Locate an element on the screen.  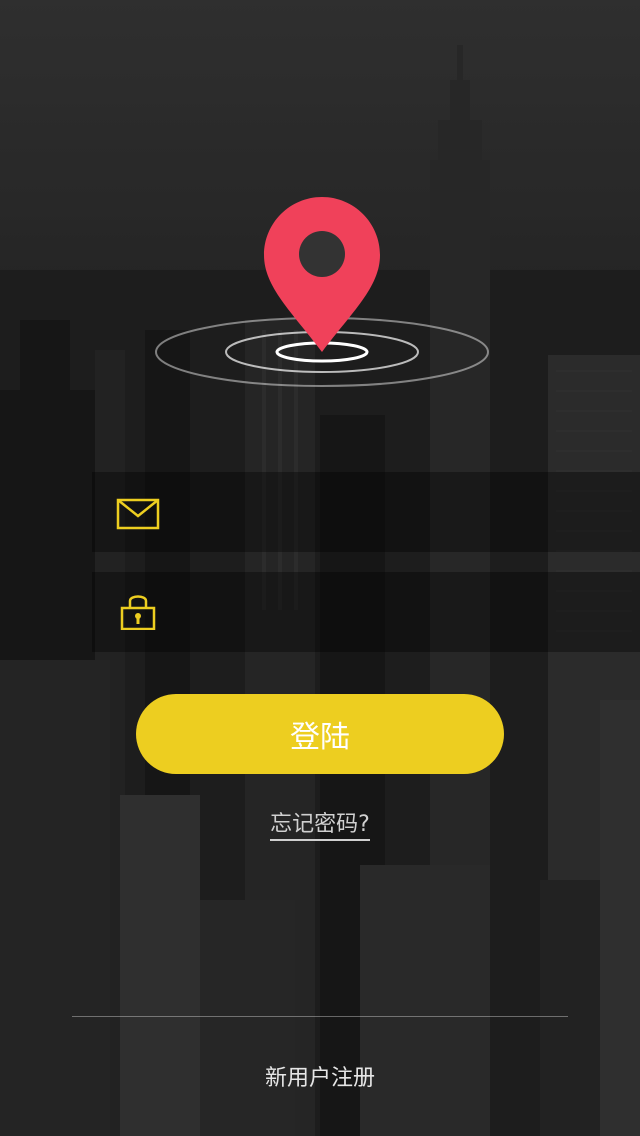
lock-icon is located at coordinates (138, 612).